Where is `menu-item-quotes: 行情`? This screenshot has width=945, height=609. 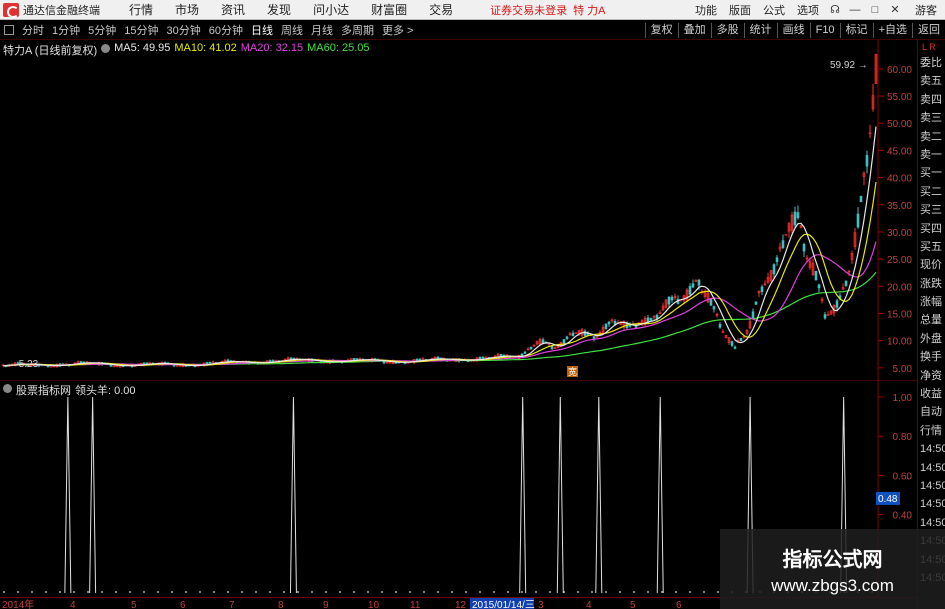
menu-item-quotes: 行情 is located at coordinates (141, 9).